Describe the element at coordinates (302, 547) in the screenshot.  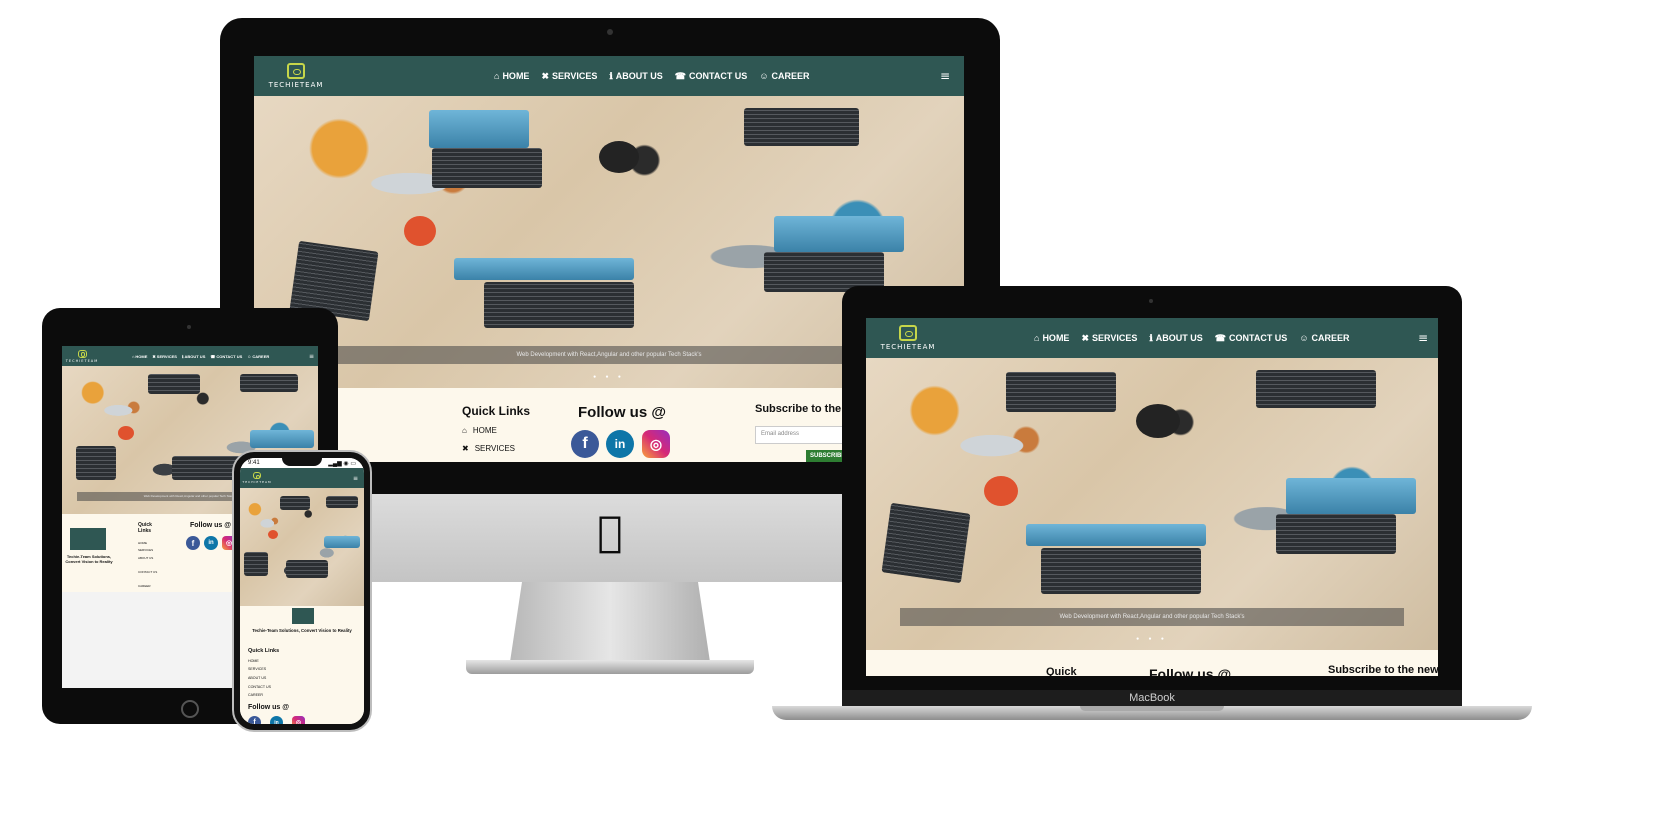
I see `hero-carousel` at that location.